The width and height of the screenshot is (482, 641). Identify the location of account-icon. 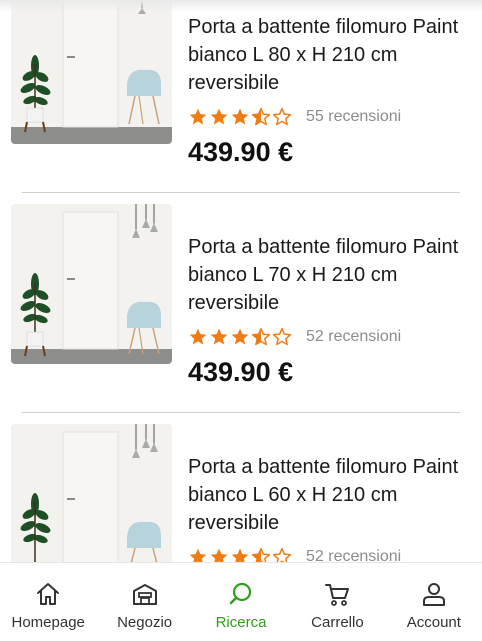
(433, 594).